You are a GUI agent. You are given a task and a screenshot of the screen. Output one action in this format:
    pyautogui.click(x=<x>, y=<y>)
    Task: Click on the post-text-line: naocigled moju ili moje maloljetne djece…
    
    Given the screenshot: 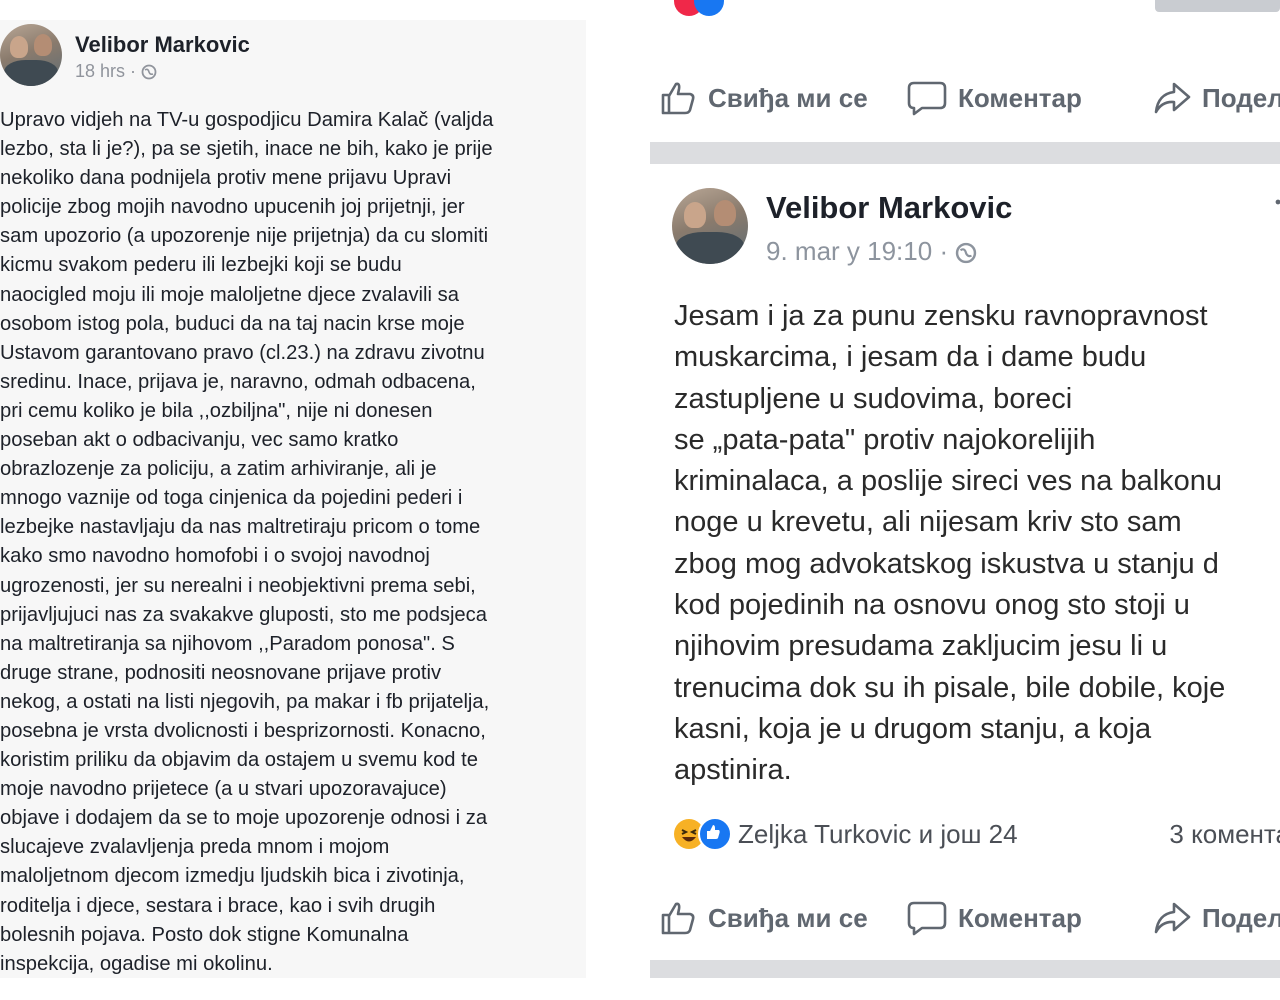 What is the action you would take?
    pyautogui.click(x=229, y=294)
    